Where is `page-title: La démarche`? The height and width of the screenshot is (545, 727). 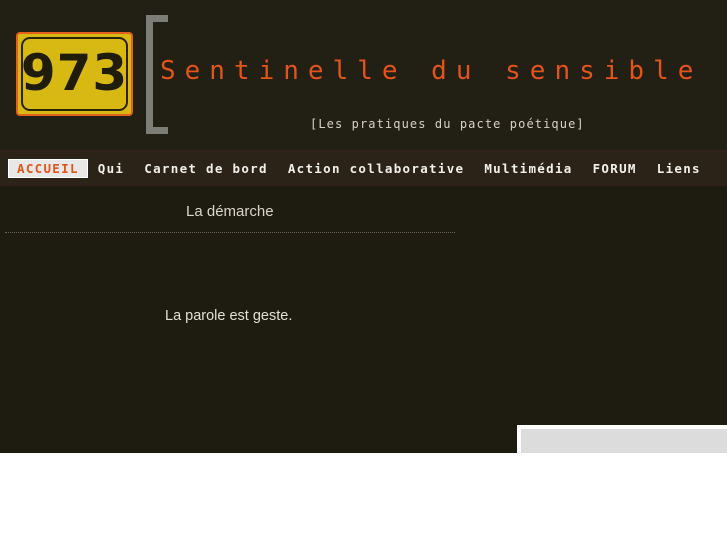
page-title: La démarche is located at coordinates (230, 211).